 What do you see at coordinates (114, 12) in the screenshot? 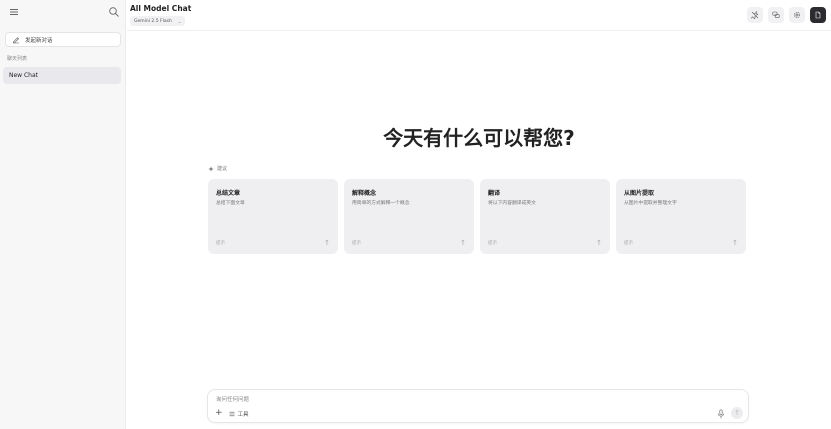
I see `search-icon` at bounding box center [114, 12].